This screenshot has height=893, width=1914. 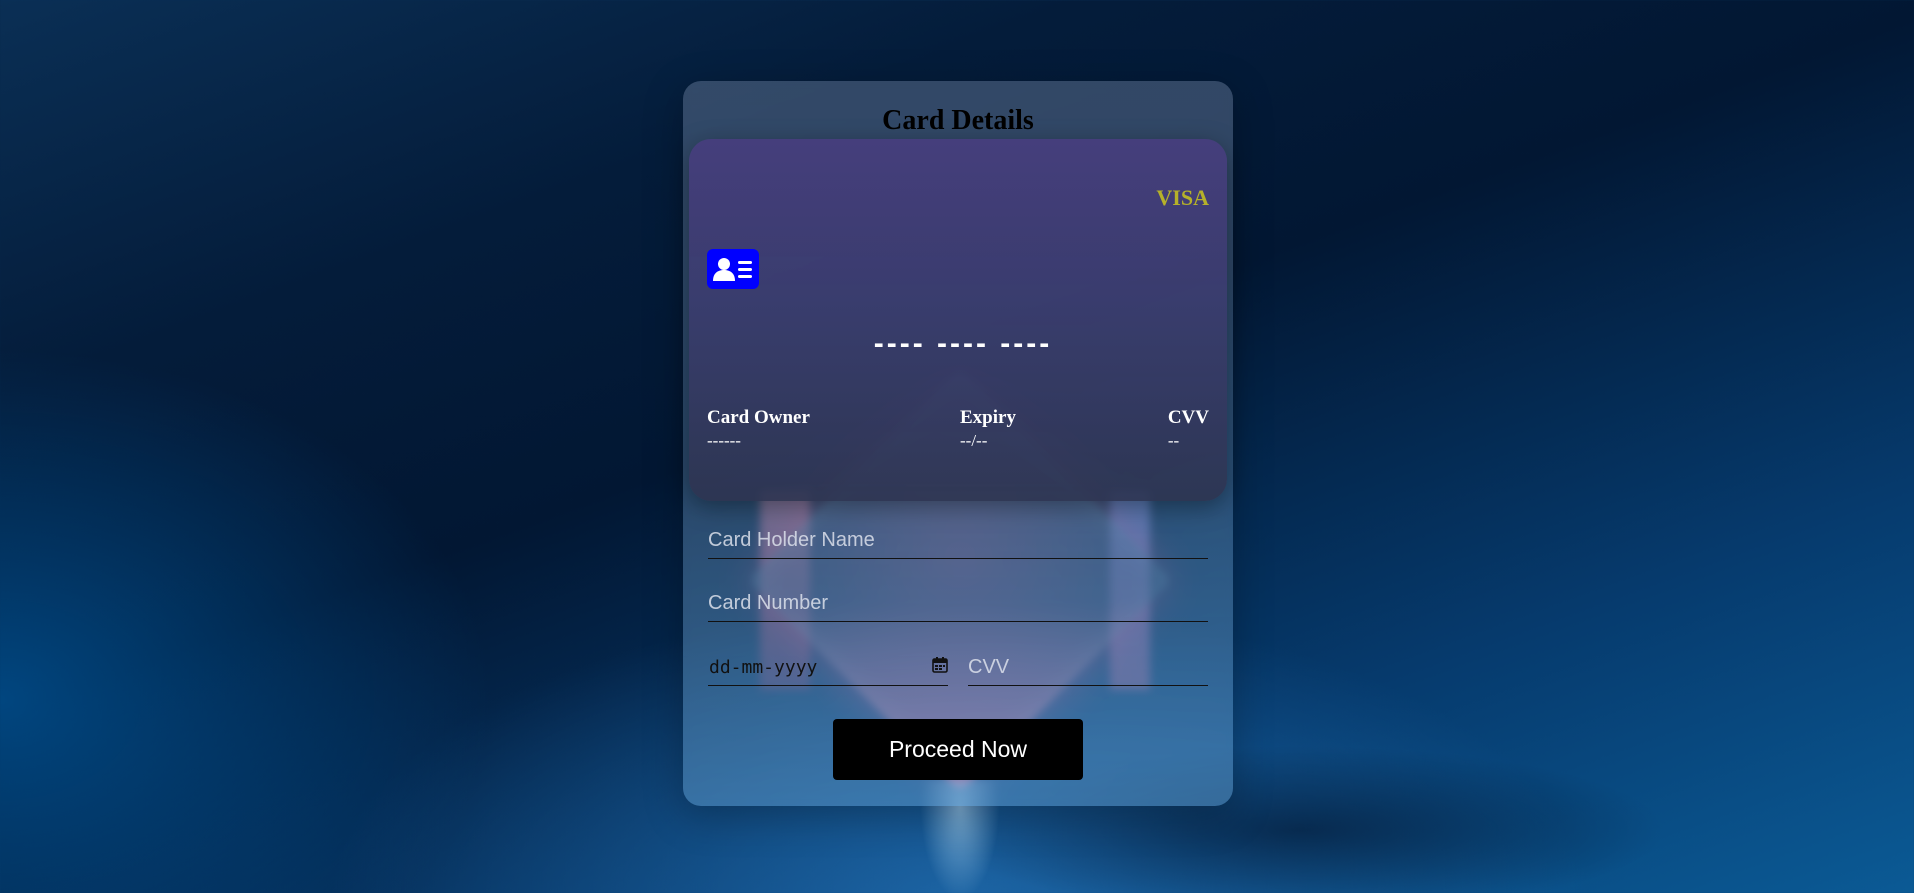 I want to click on expiry-date-placeholder: dd-mm-yyyy, so click(x=763, y=667).